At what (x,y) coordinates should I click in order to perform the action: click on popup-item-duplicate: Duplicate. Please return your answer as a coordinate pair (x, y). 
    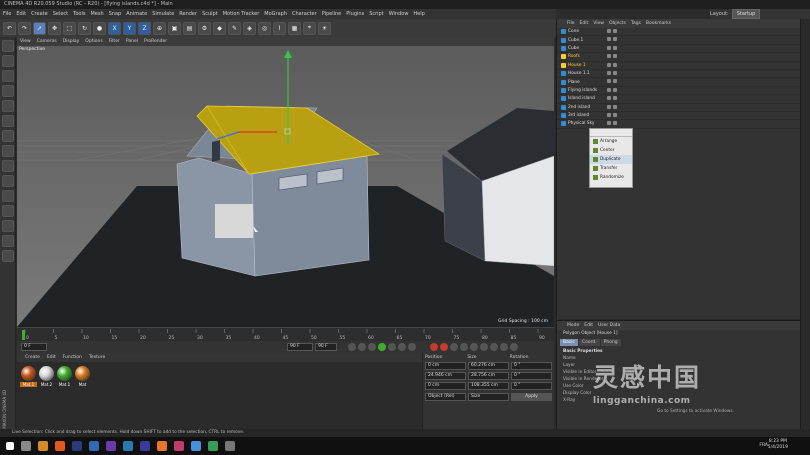
    Looking at the image, I should click on (611, 159).